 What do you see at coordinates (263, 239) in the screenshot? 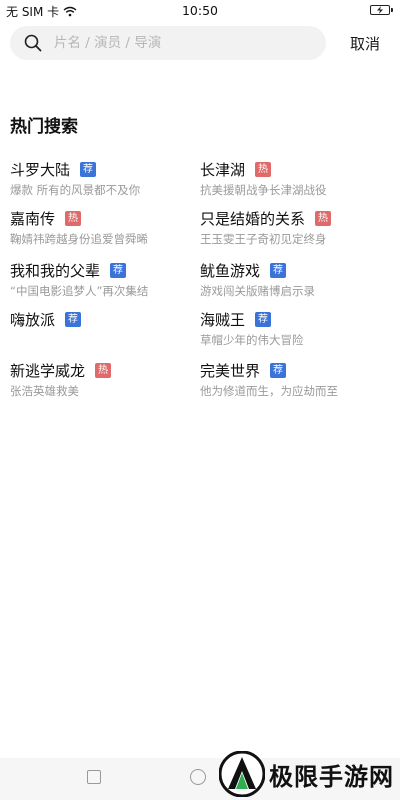
I see `hot-search-item-subtitle: 王玉雯王子奇初见定终身` at bounding box center [263, 239].